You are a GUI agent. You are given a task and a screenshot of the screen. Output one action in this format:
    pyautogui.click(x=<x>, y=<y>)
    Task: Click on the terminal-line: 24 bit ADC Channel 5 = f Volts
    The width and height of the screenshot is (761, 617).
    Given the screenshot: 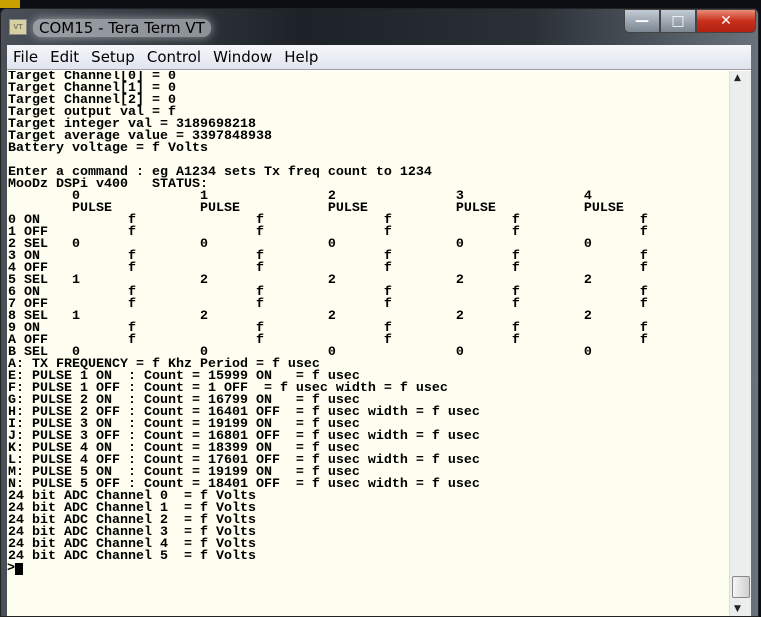 What is the action you would take?
    pyautogui.click(x=132, y=556)
    